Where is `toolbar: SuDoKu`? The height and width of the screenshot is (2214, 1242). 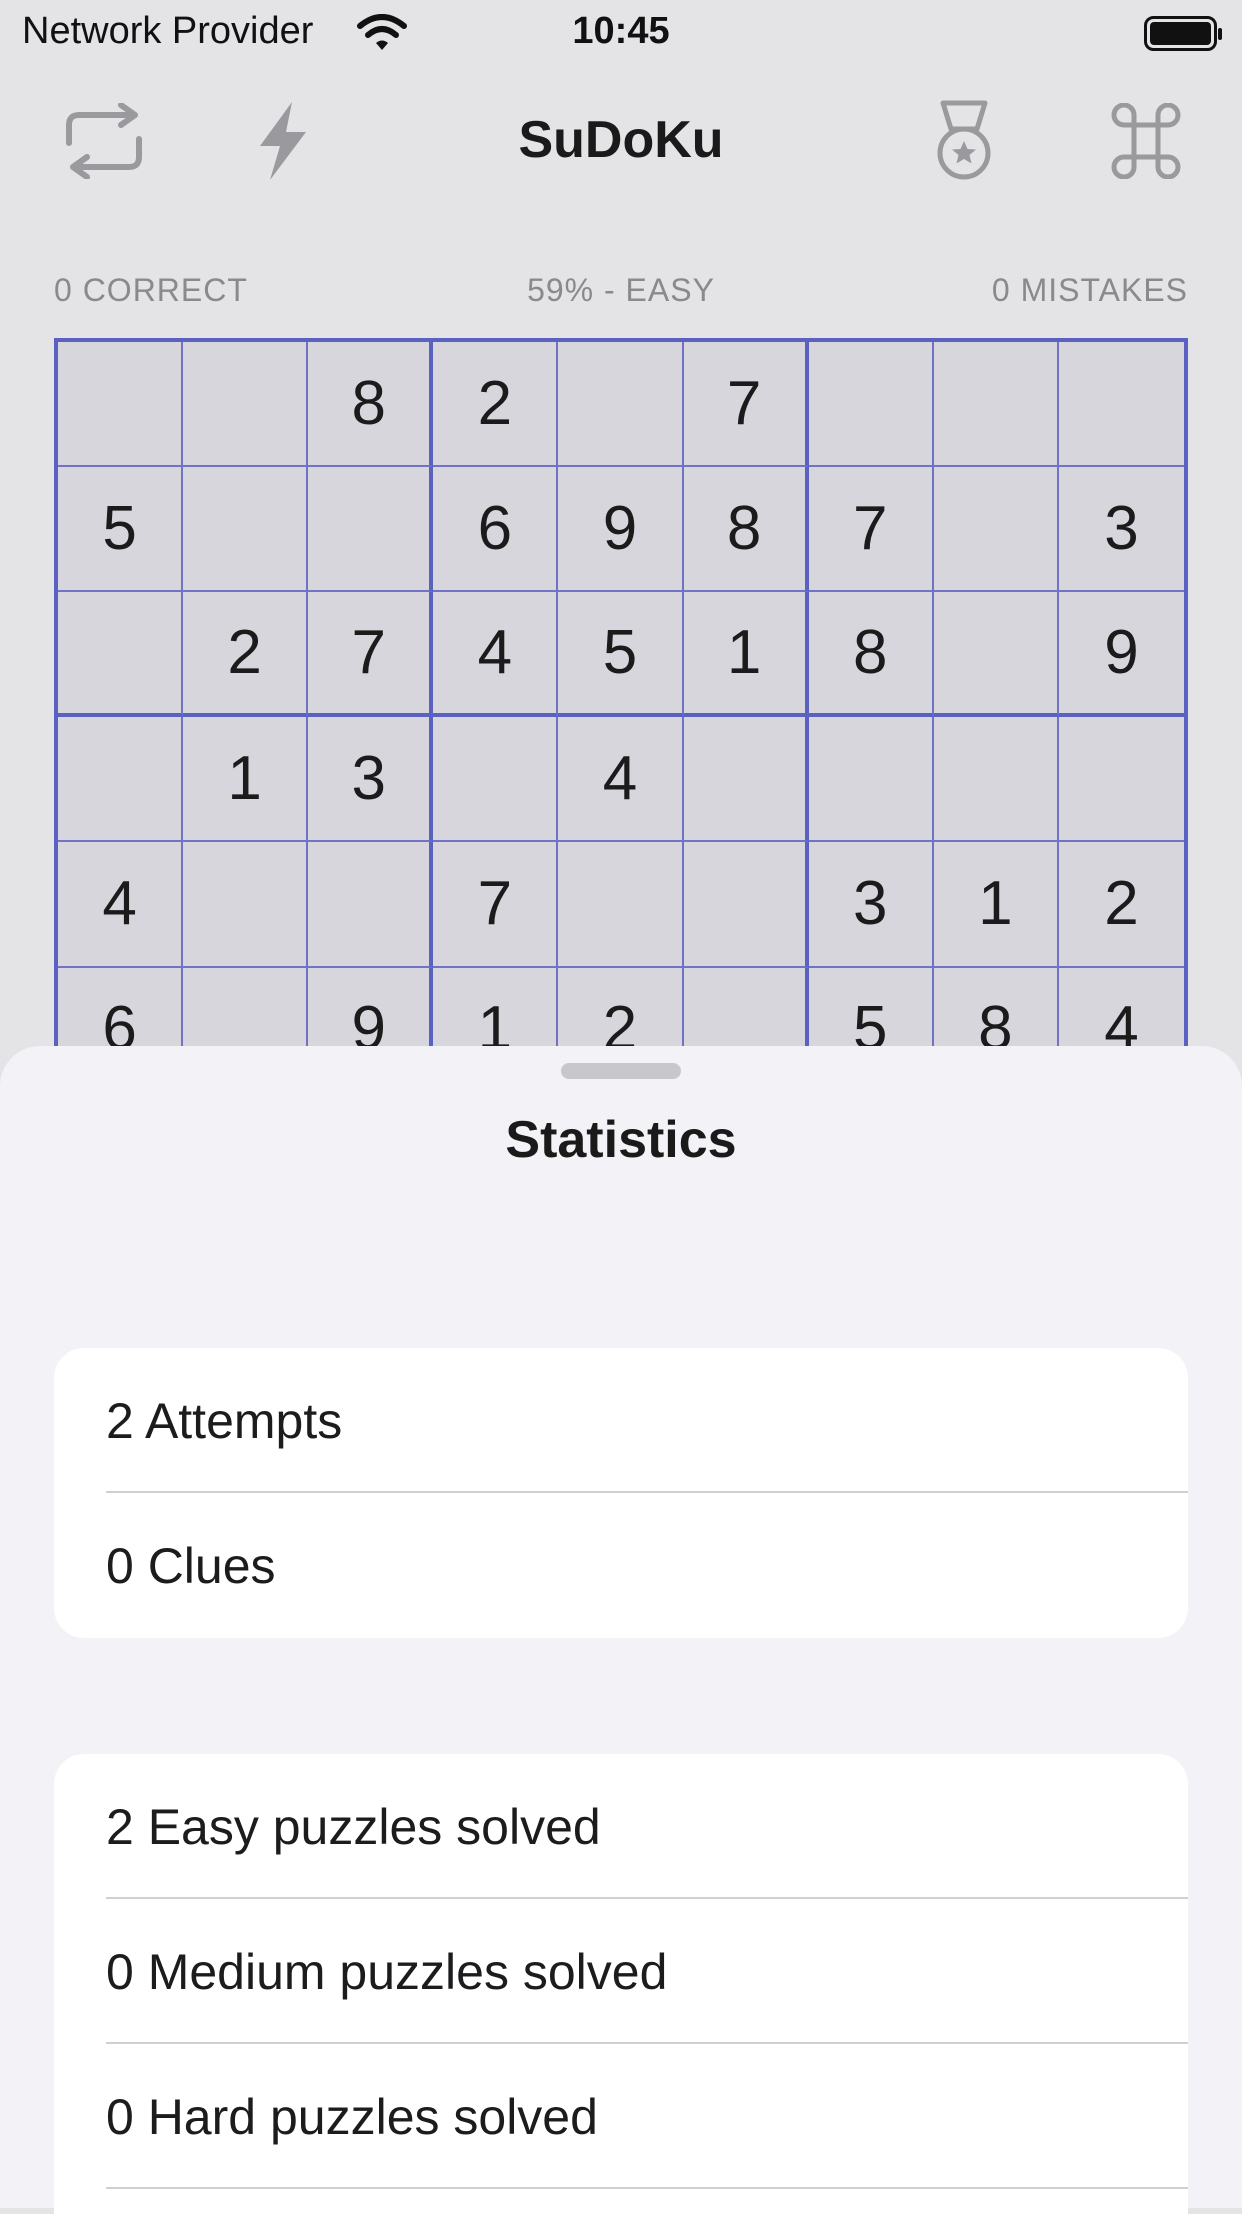
toolbar: SuDoKu is located at coordinates (621, 140).